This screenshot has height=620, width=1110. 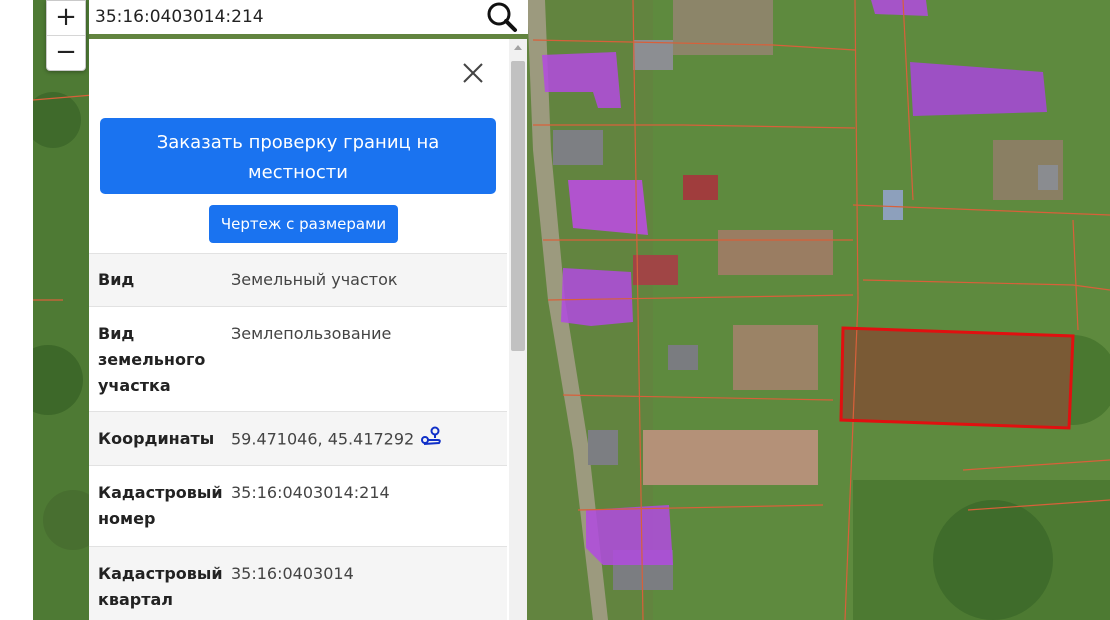 I want to click on info-row-label: Координаты, so click(x=156, y=438).